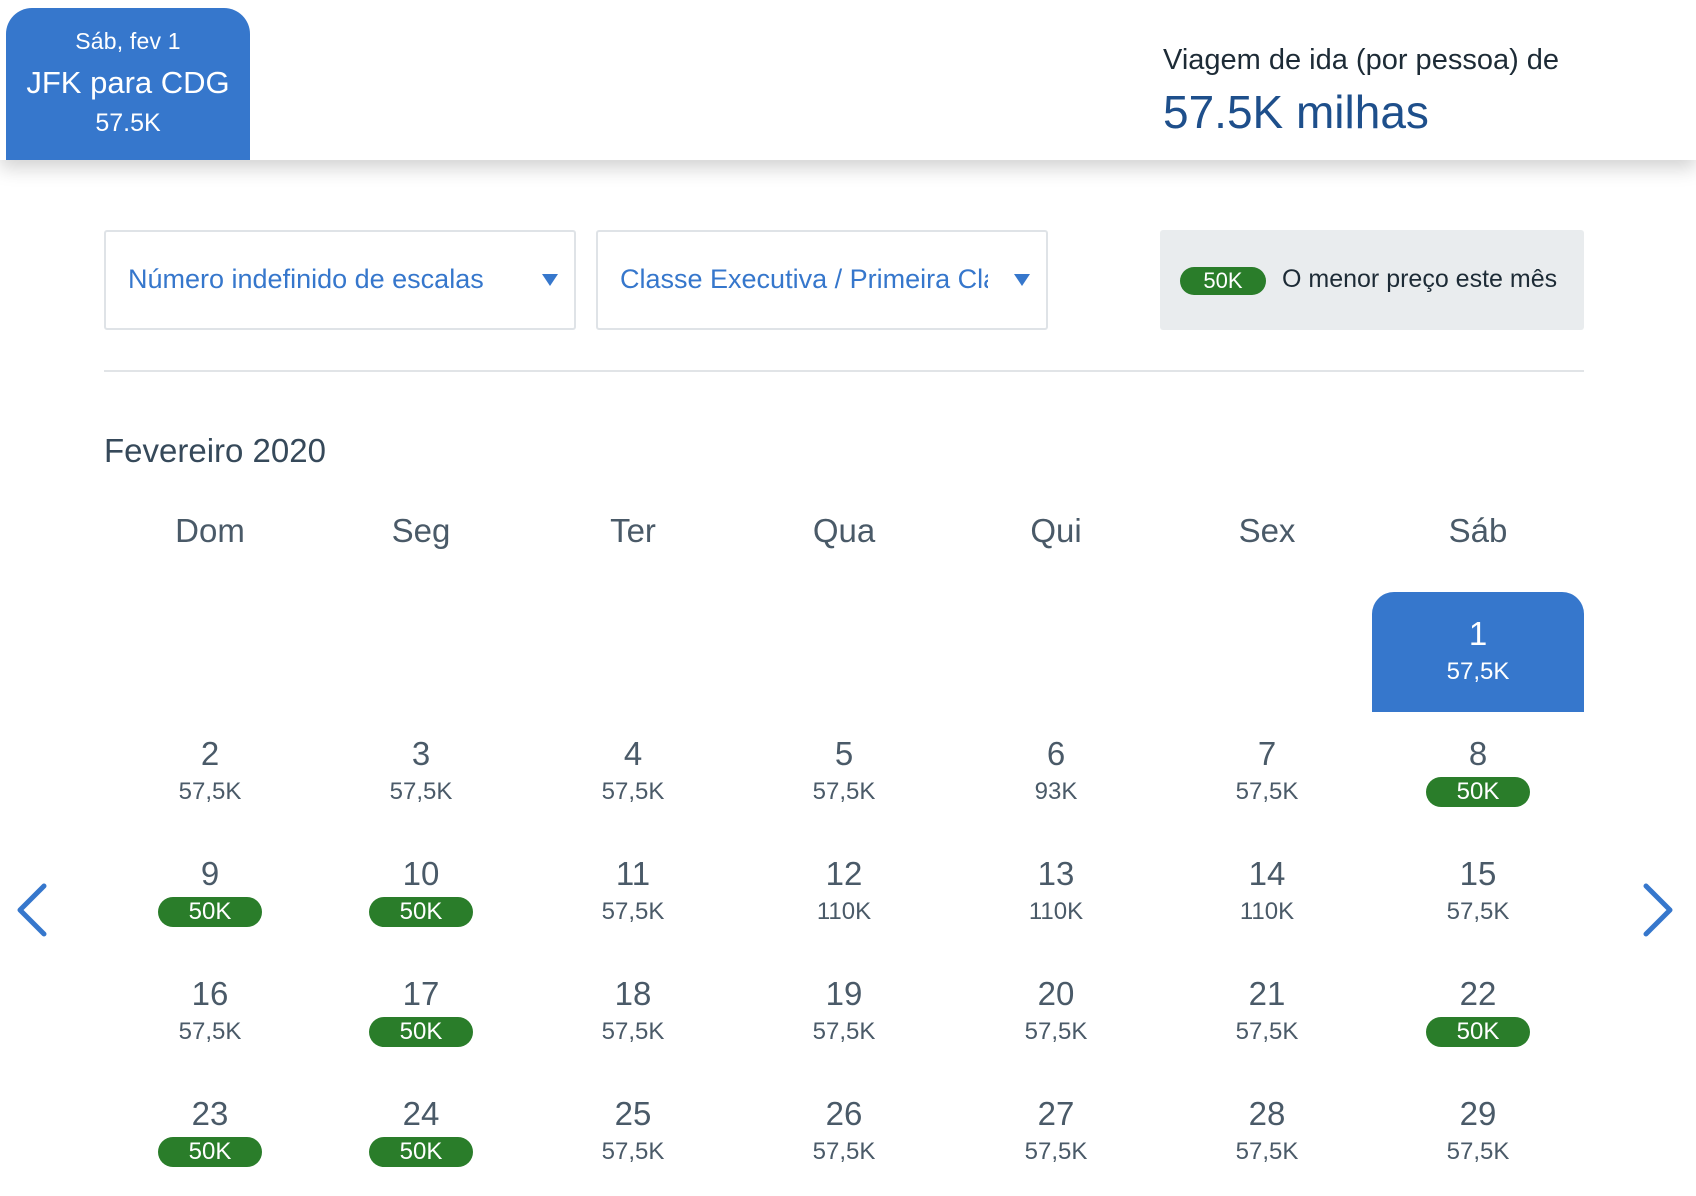 The image size is (1696, 1196). Describe the element at coordinates (844, 873) in the screenshot. I see `day-number: 12` at that location.